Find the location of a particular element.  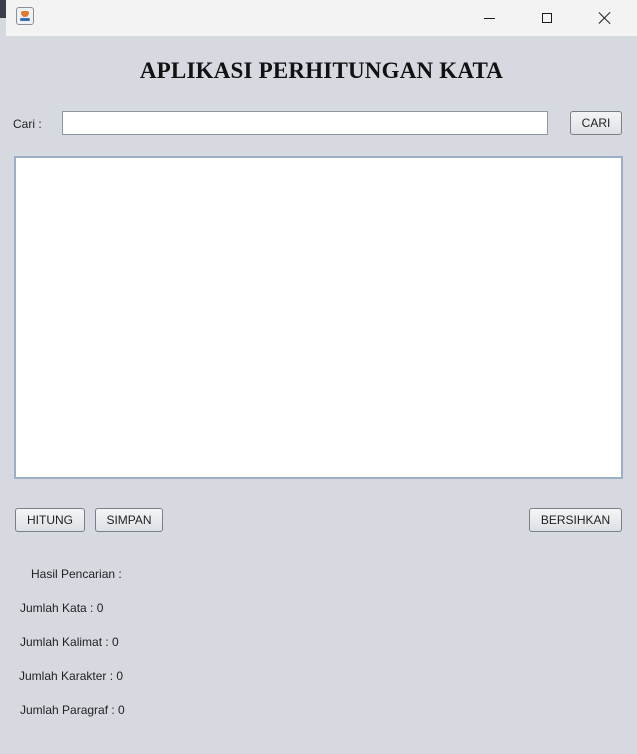

close-icon is located at coordinates (605, 18).